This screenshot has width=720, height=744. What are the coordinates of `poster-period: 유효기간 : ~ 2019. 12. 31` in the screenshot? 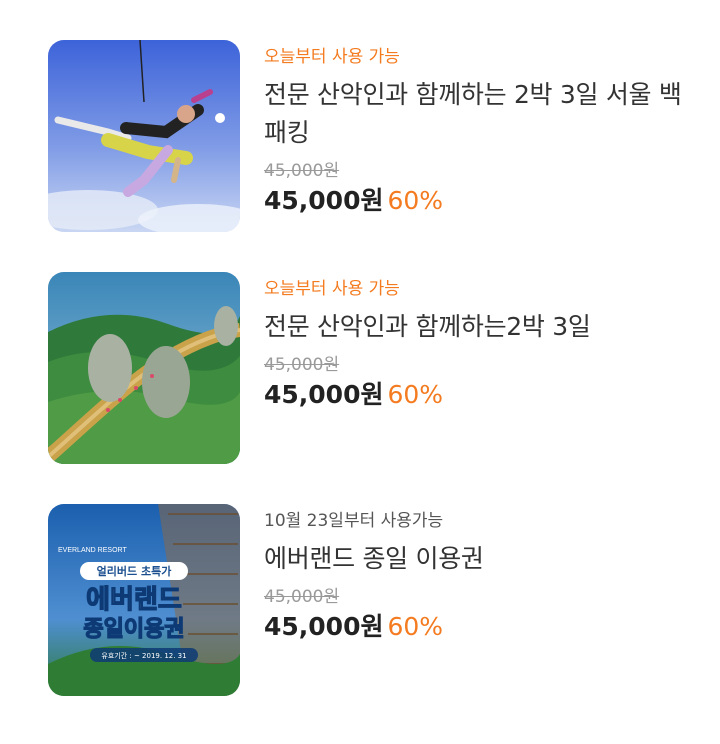 It's located at (143, 655).